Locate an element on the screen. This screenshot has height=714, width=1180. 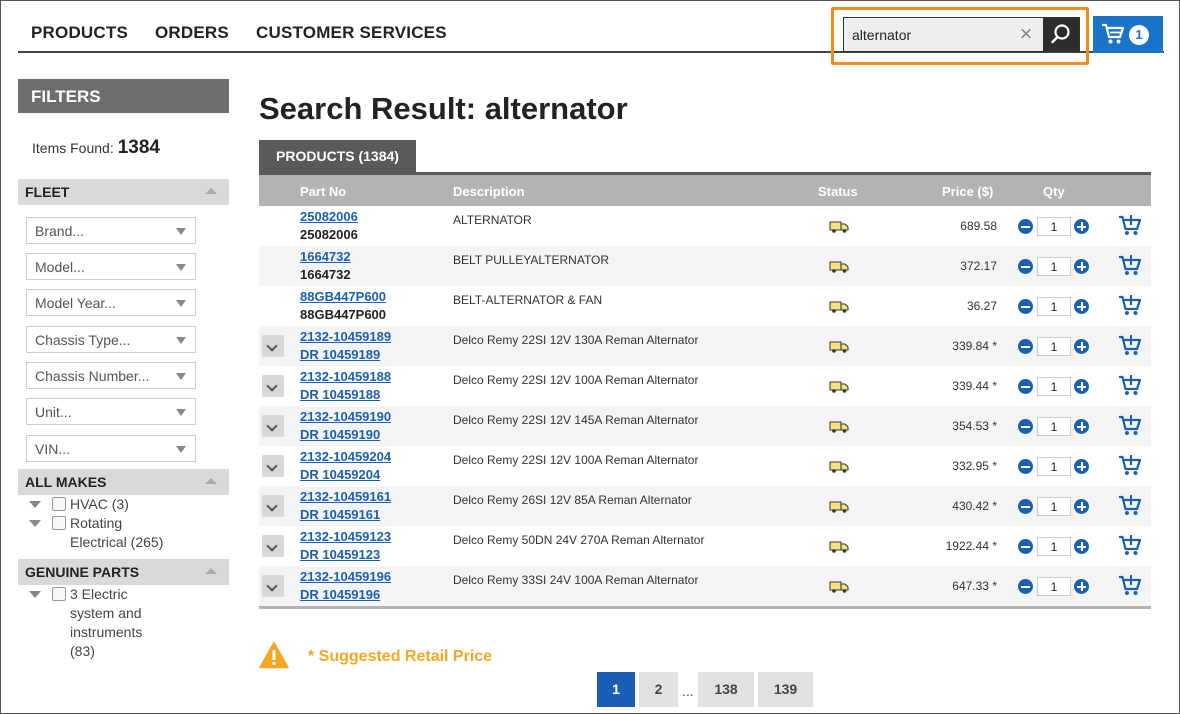
cart-button: 1 is located at coordinates (1128, 34).